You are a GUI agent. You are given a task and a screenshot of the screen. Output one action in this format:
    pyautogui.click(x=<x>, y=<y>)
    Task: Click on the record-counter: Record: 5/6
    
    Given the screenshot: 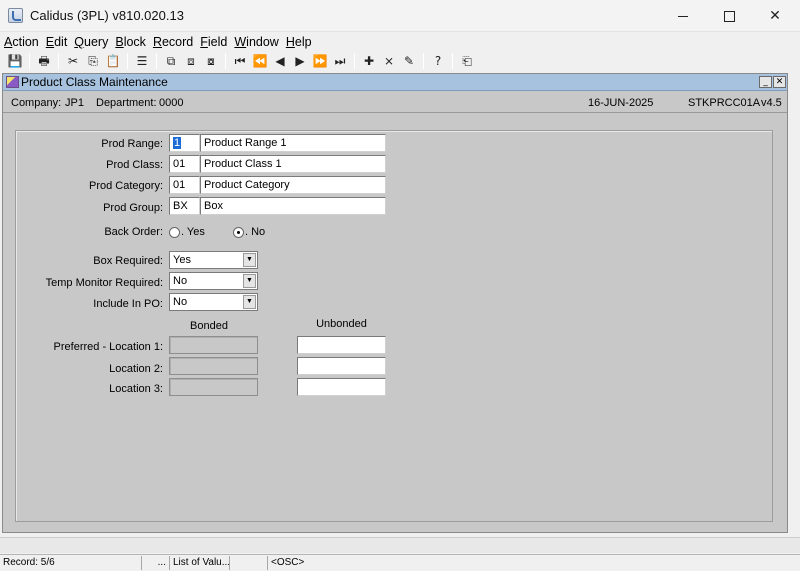 What is the action you would take?
    pyautogui.click(x=71, y=563)
    